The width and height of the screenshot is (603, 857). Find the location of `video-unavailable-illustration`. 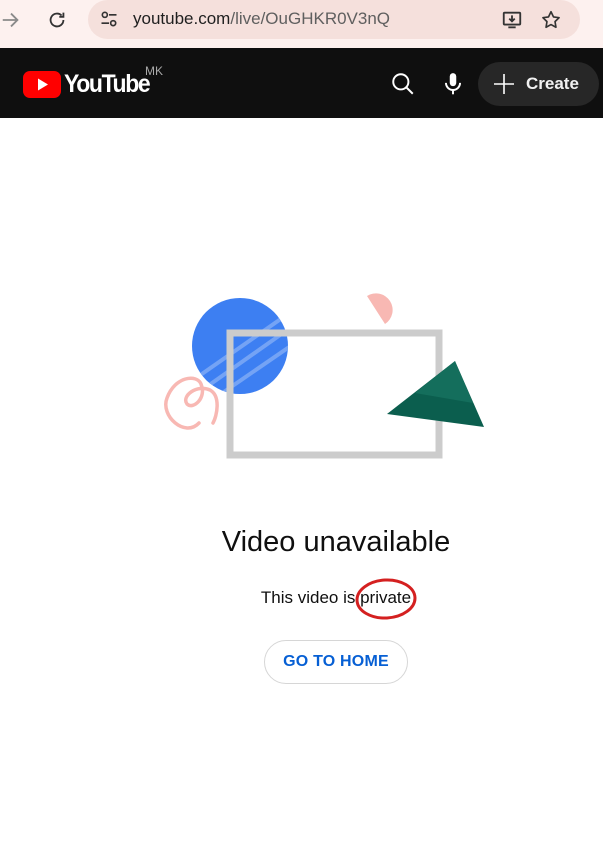

video-unavailable-illustration is located at coordinates (324, 376).